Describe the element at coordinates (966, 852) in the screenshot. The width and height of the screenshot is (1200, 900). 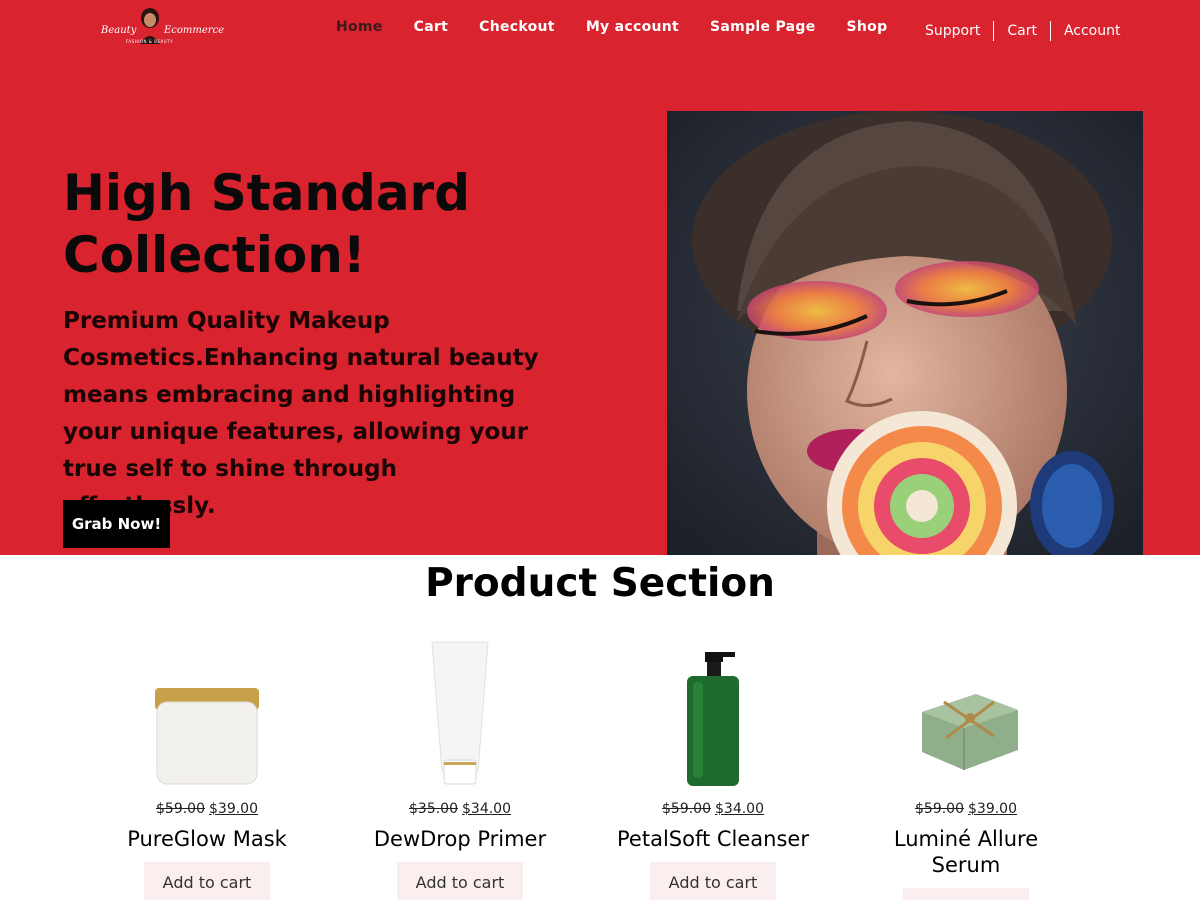
I see `product-name: Luminé Allure Serum` at that location.